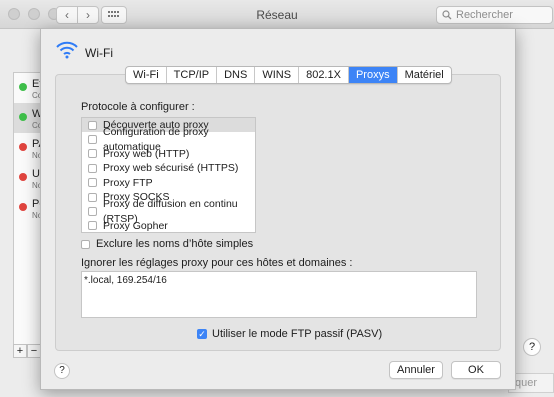 This screenshot has height=397, width=554. I want to click on tab-proxys: Proxys, so click(373, 75).